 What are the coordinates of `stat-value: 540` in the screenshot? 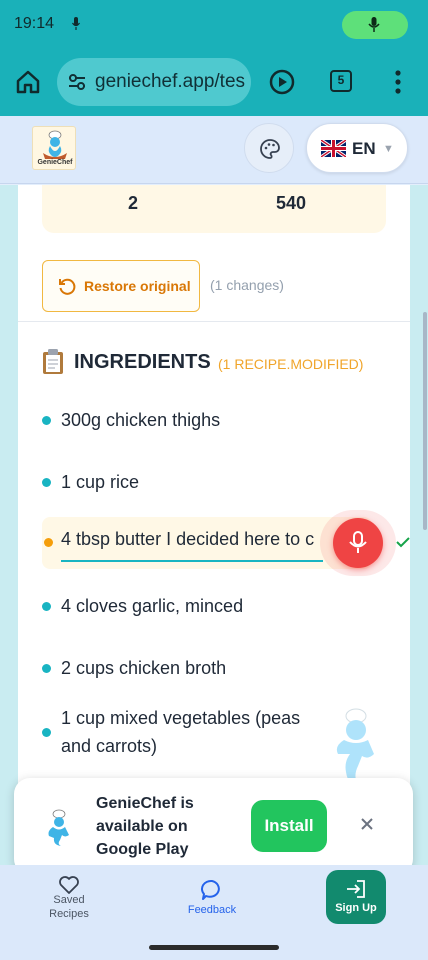 It's located at (291, 203).